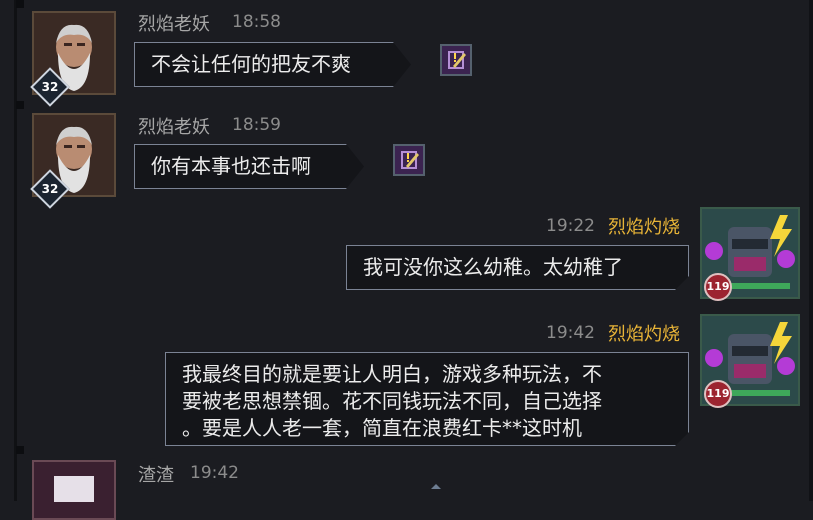 The width and height of the screenshot is (813, 520). I want to click on user-avatar, so click(74, 490).